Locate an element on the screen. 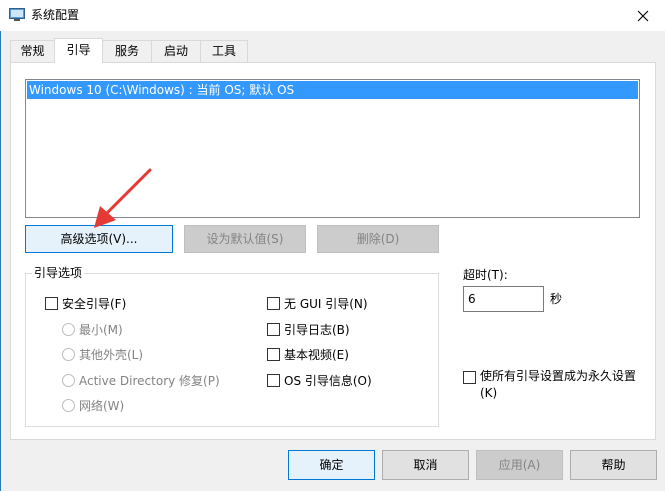 This screenshot has height=491, width=665. tab-boot: 引导 is located at coordinates (78, 50).